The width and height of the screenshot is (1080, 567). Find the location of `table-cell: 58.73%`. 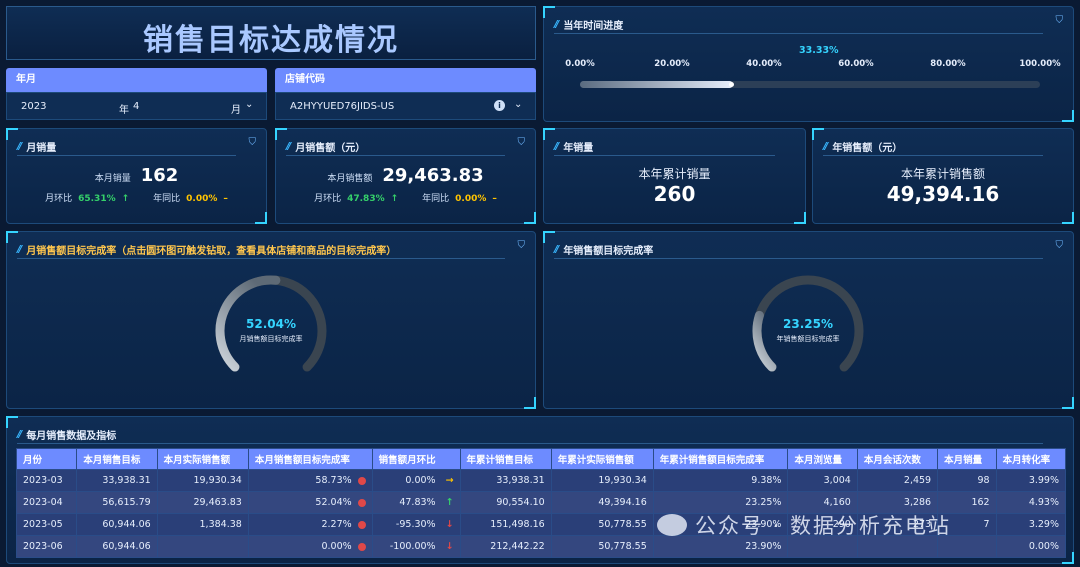

table-cell: 58.73% is located at coordinates (310, 480).